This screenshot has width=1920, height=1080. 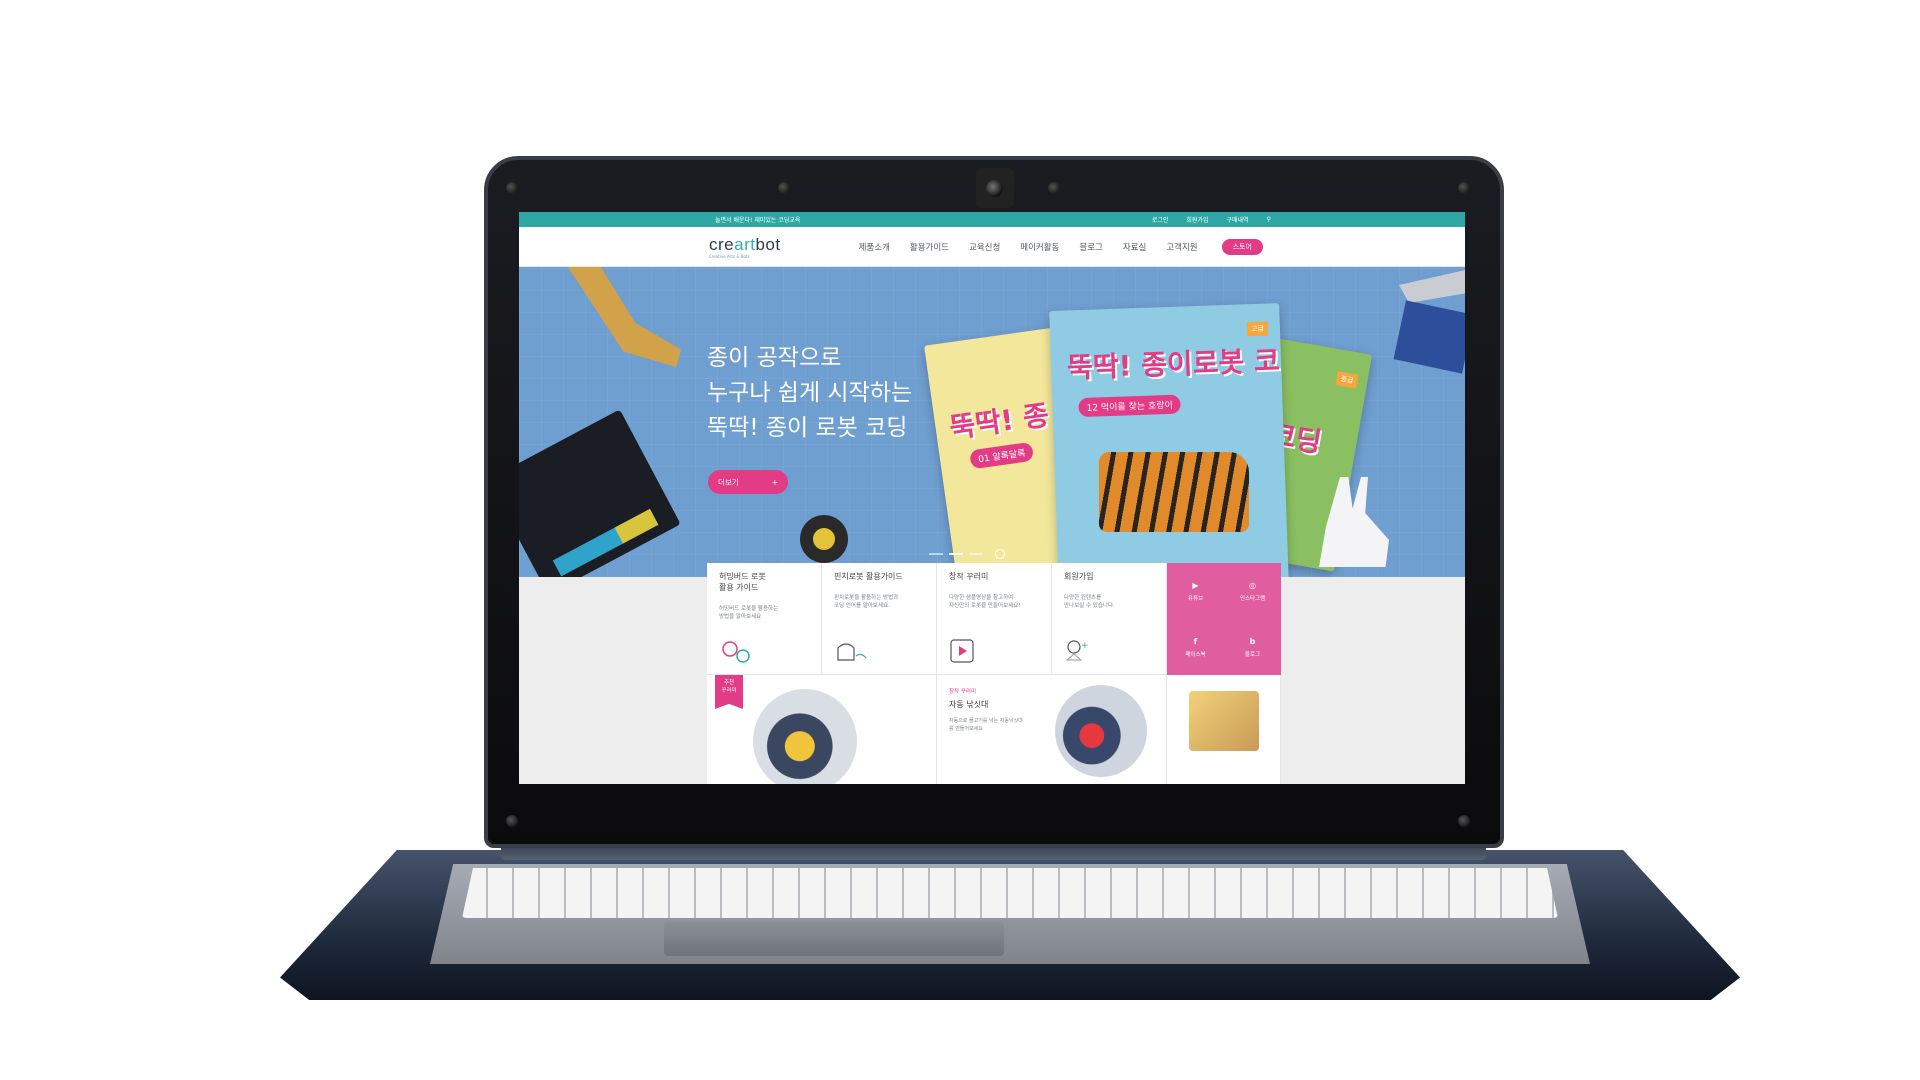 I want to click on nav-item-maker: 메이커활동, so click(x=1039, y=247).